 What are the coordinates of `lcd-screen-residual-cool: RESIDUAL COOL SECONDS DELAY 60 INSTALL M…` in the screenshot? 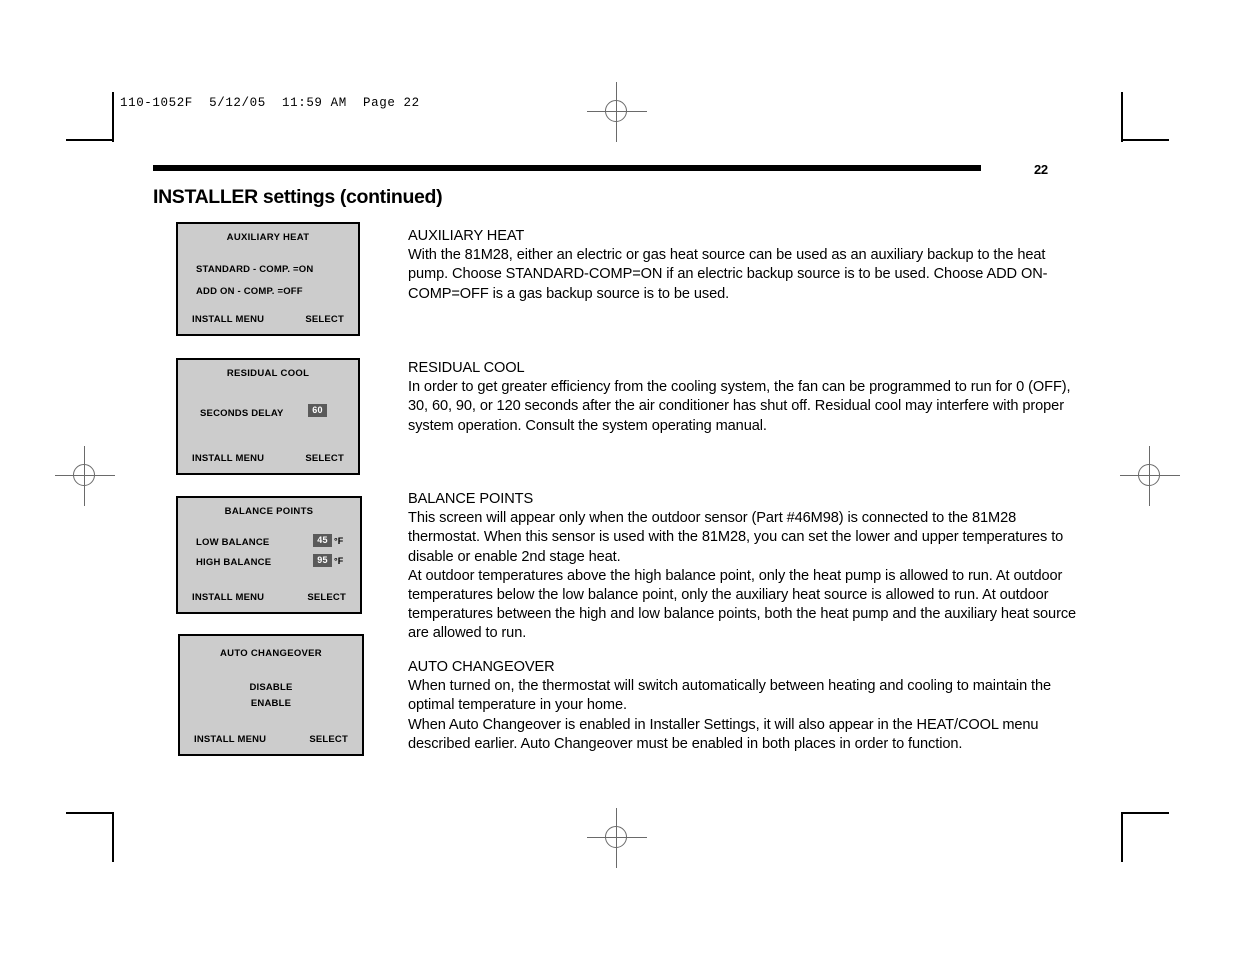 It's located at (268, 416).